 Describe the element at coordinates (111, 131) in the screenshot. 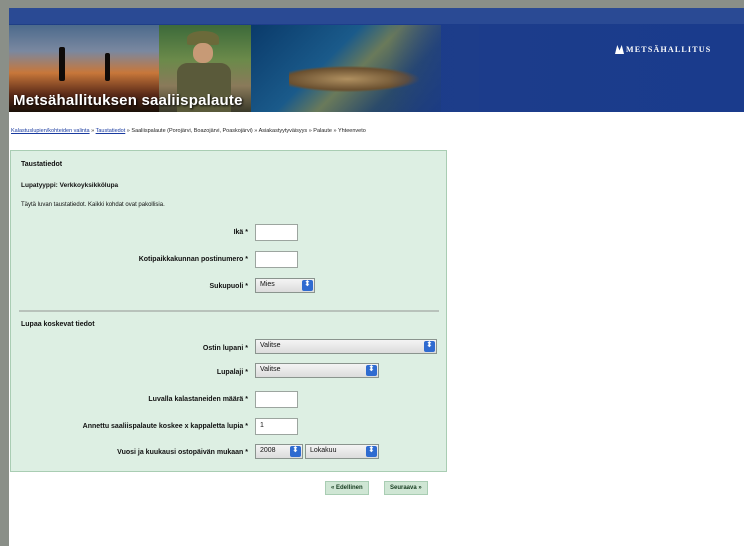

I see `breadcrumb-link-background: Taustatiedot` at that location.